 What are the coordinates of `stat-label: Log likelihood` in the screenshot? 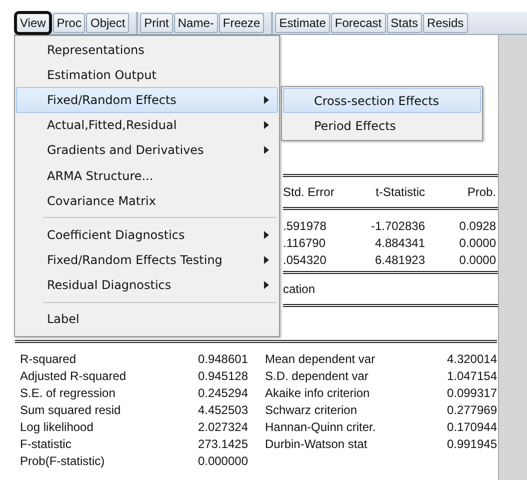 It's located at (57, 427).